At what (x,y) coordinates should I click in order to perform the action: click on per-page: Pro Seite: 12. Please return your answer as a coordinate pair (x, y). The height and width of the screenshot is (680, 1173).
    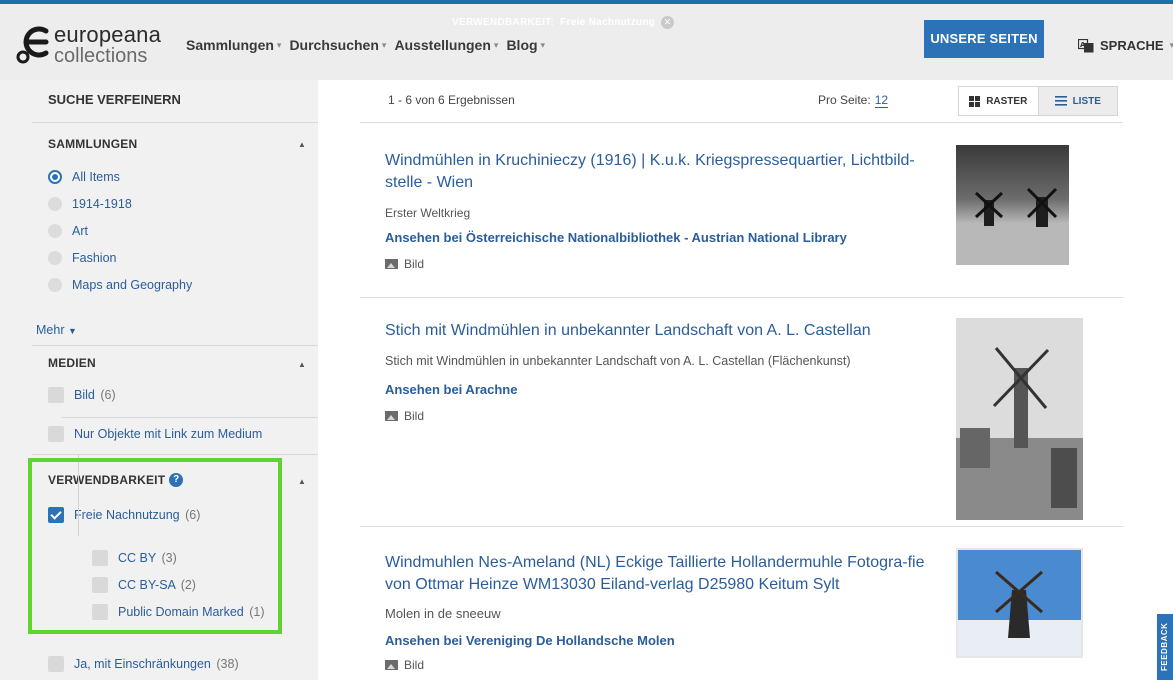
    Looking at the image, I should click on (853, 100).